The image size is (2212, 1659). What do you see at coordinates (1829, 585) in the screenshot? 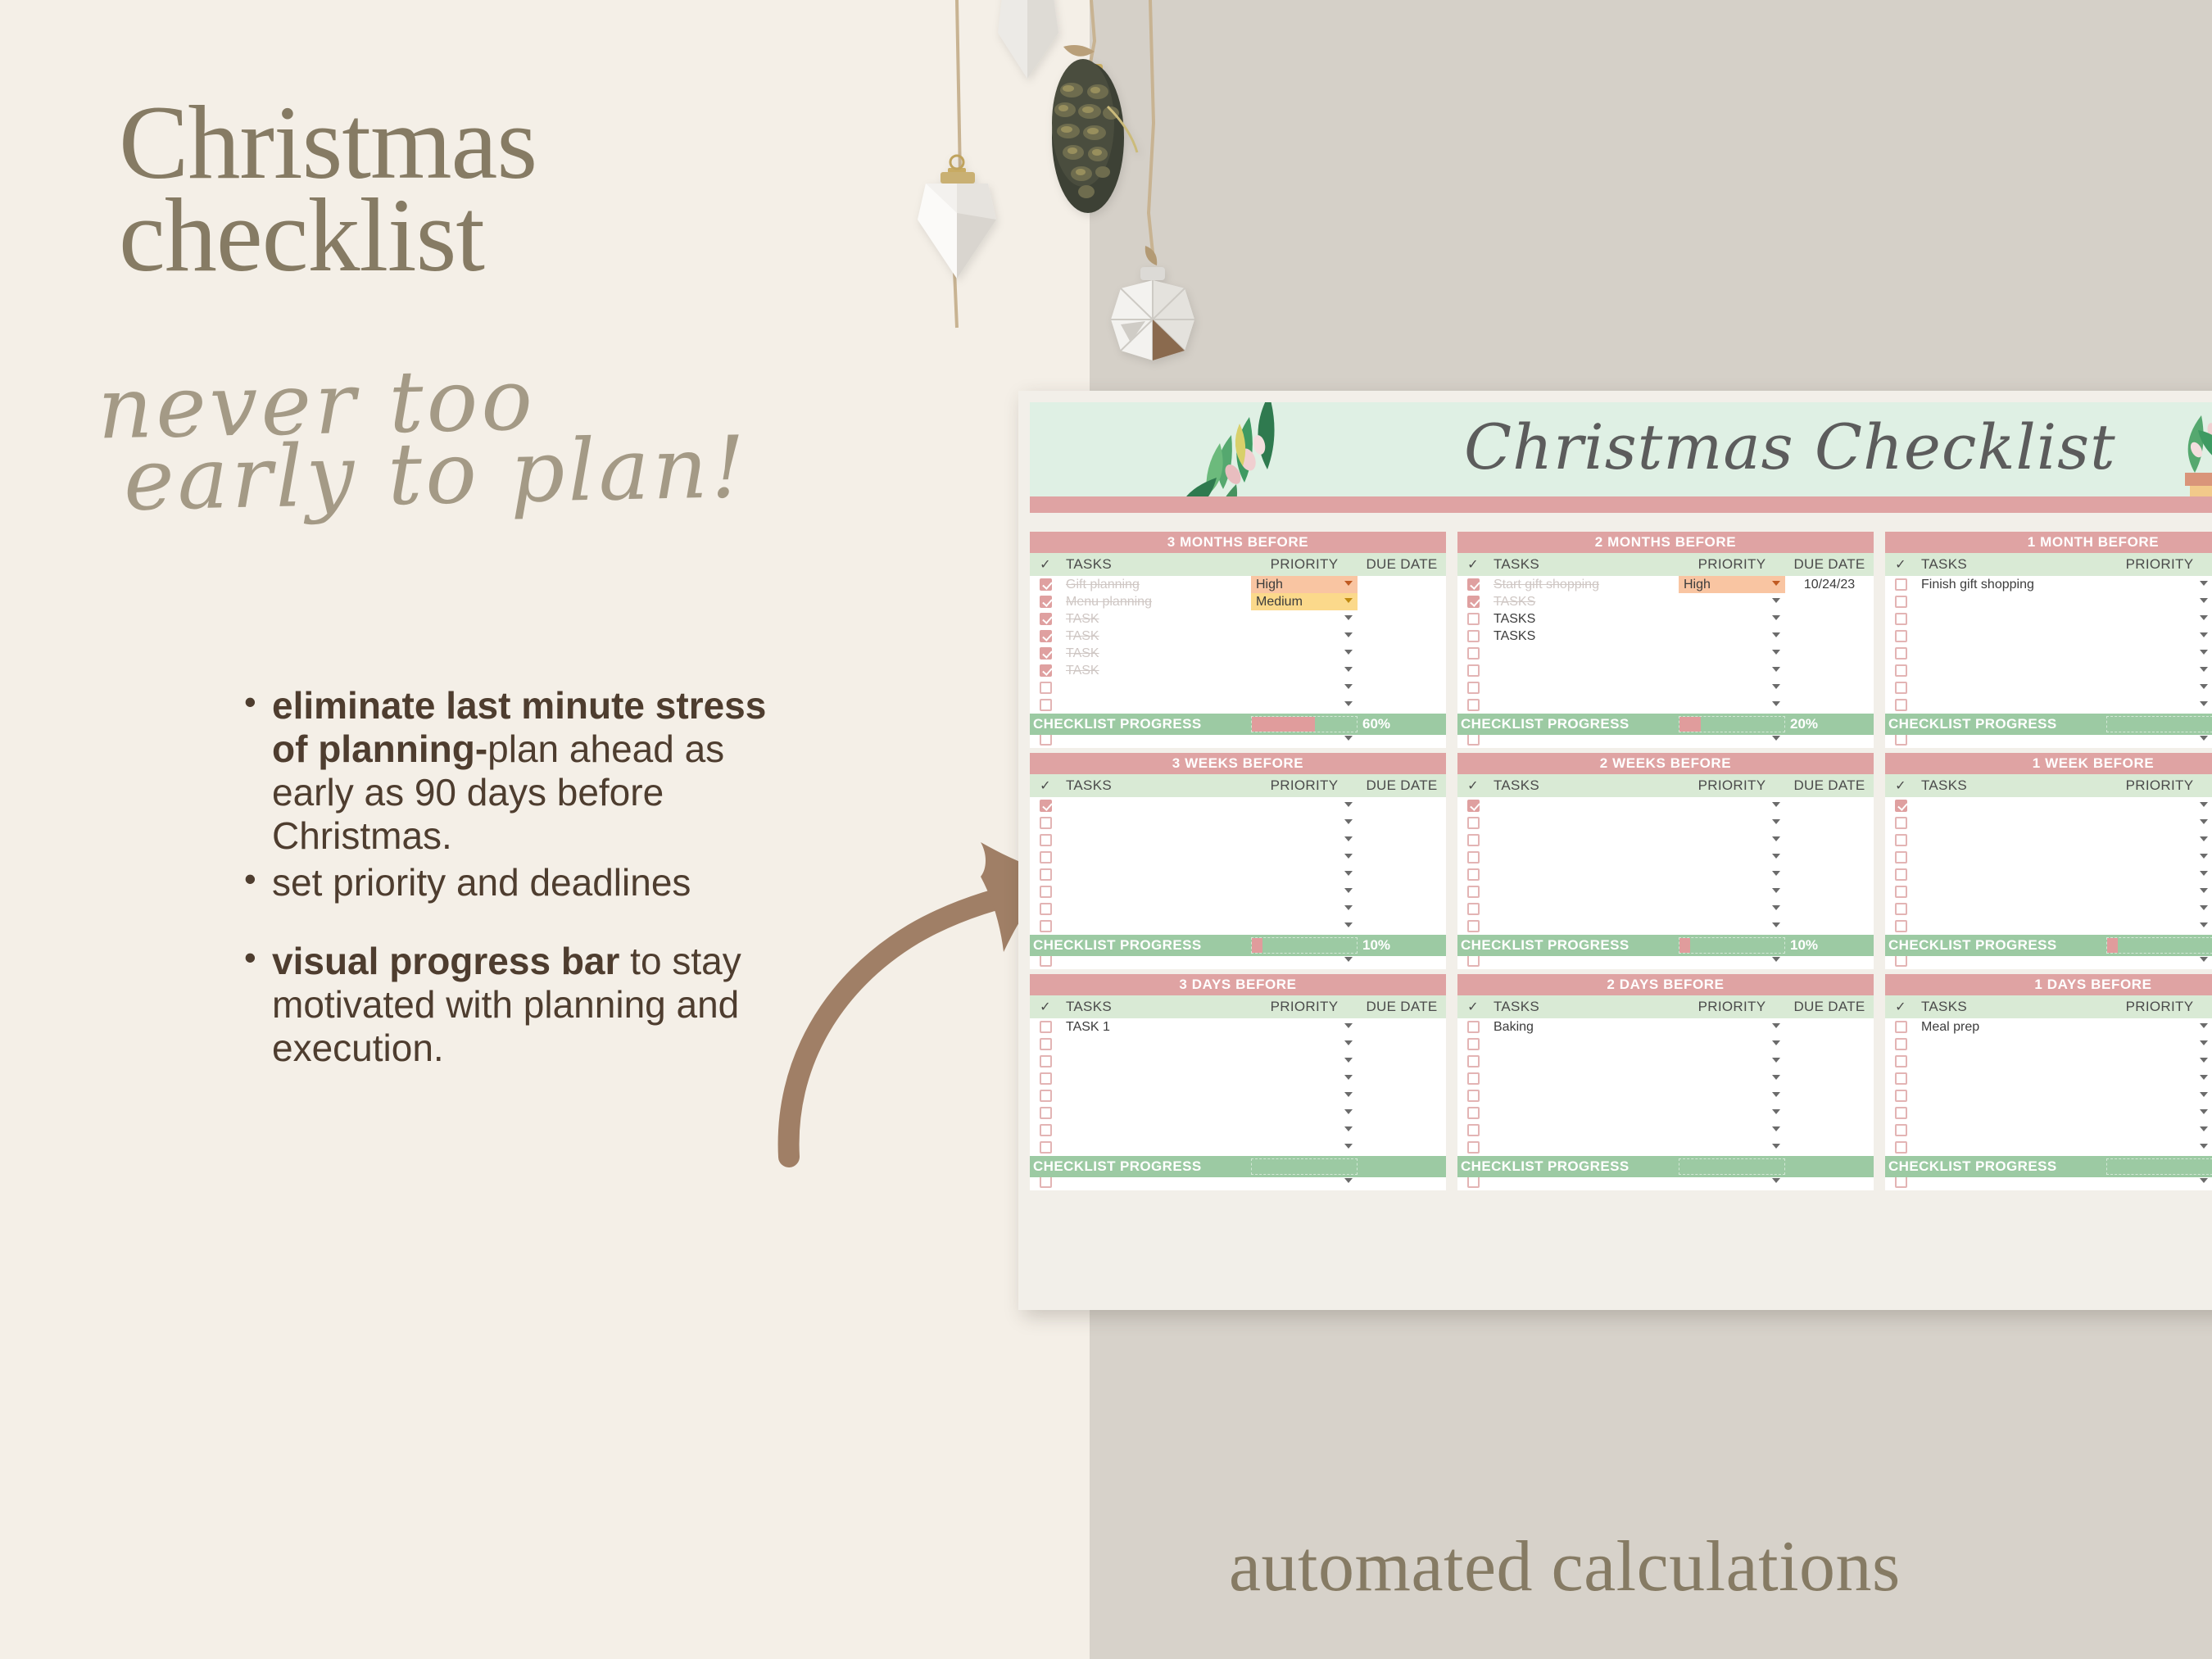
I see `due-date-cell: 10/24/23` at bounding box center [1829, 585].